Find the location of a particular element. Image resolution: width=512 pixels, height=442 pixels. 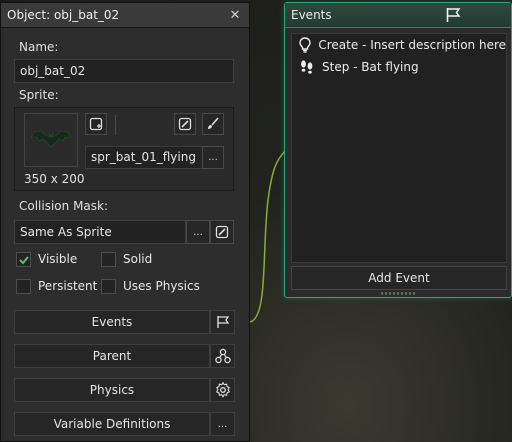

sprite-size: 350 x 200 is located at coordinates (54, 179).